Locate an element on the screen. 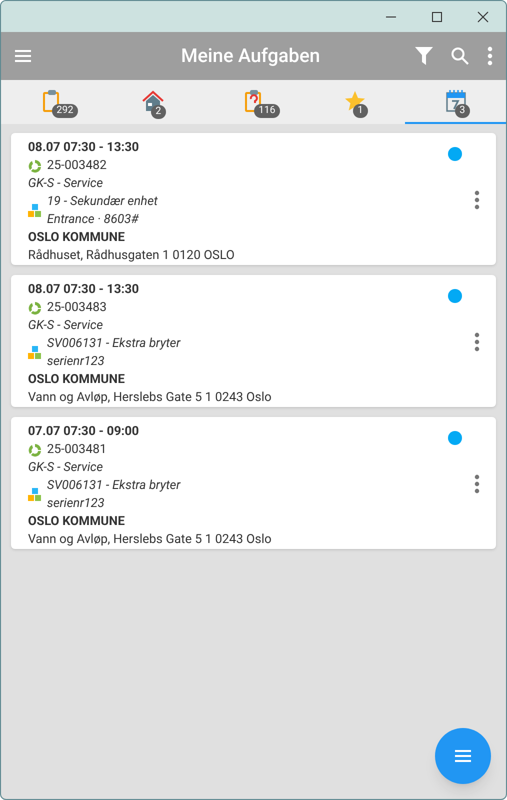 Image resolution: width=507 pixels, height=800 pixels. calendar-icon is located at coordinates (455, 101).